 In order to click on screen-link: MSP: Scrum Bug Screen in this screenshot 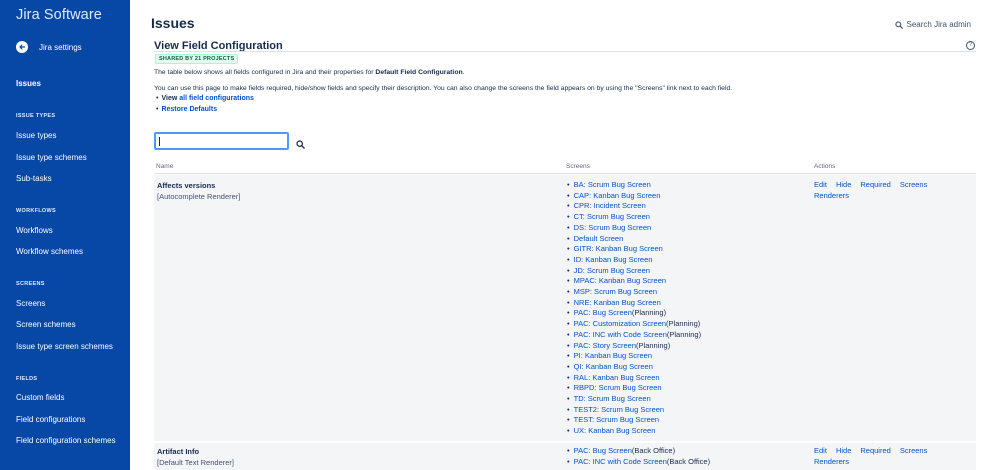, I will do `click(615, 291)`.